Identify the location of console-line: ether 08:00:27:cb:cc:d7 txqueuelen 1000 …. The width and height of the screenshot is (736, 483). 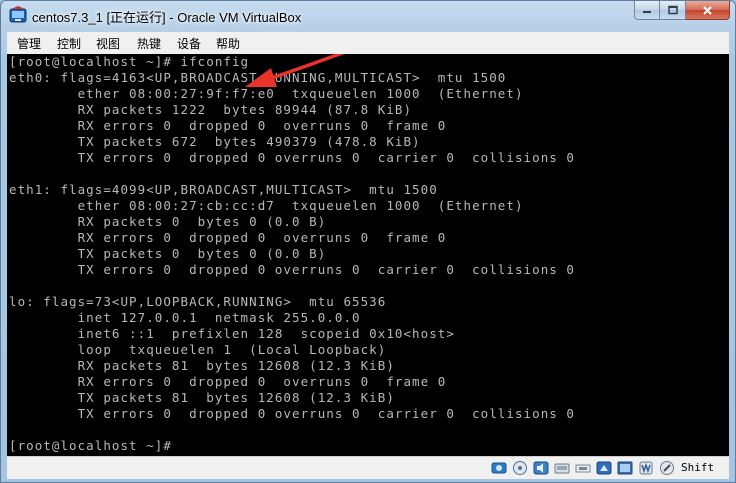
(266, 205).